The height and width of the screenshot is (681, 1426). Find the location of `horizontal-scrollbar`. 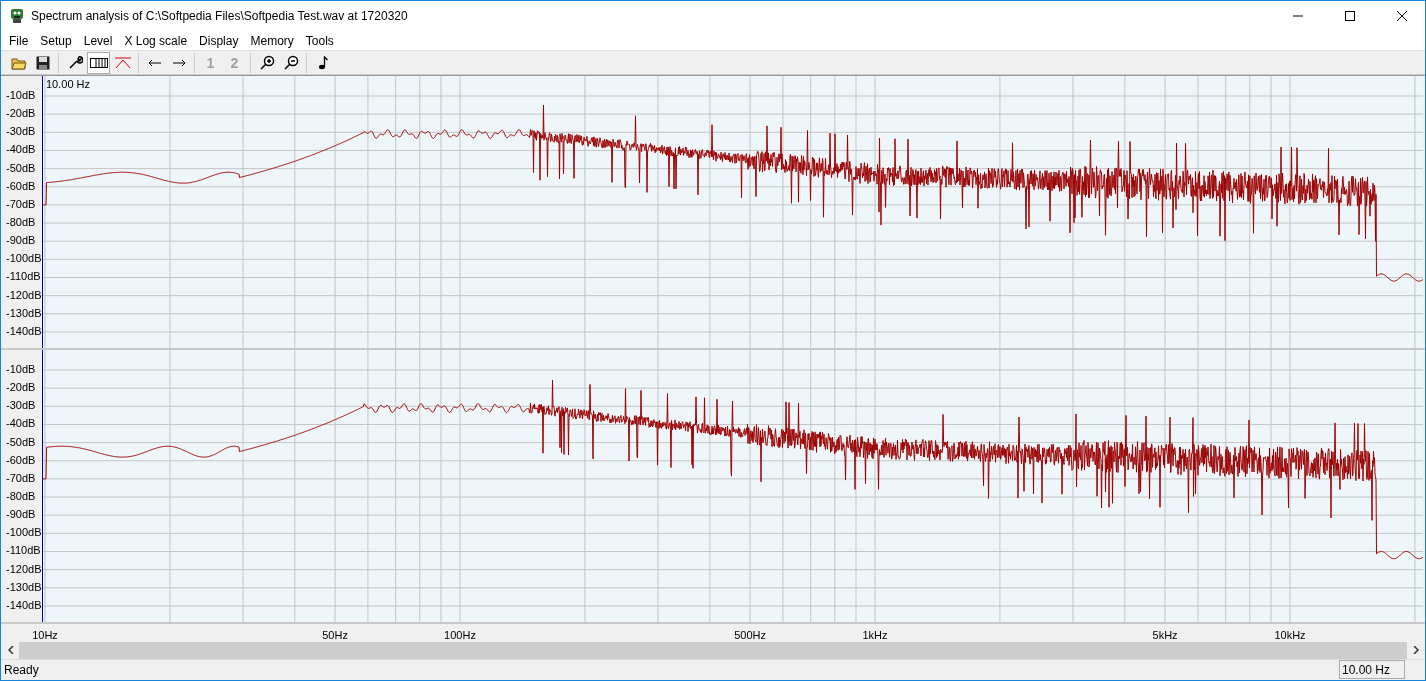

horizontal-scrollbar is located at coordinates (713, 650).